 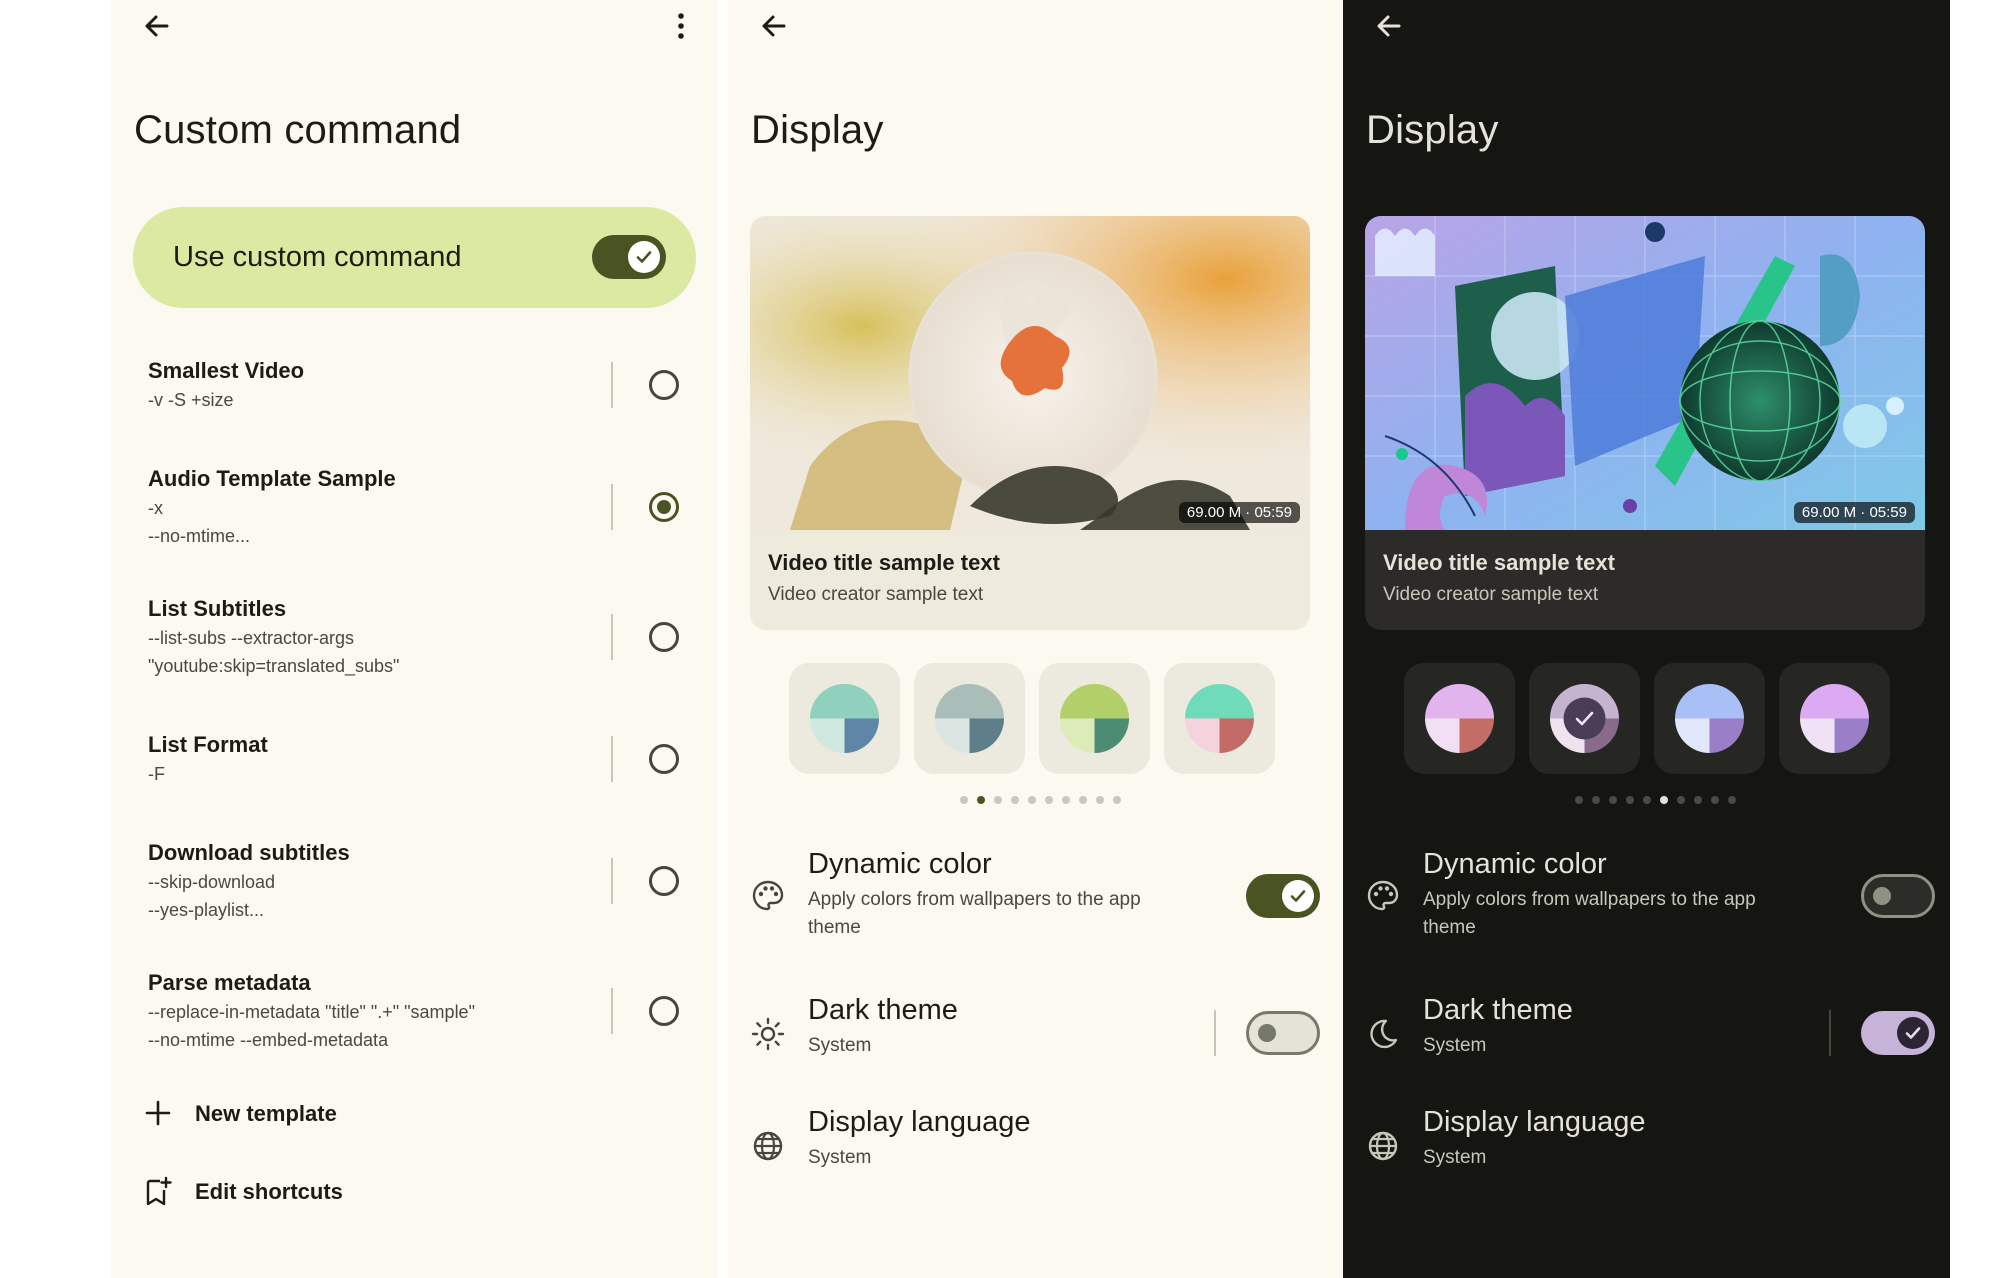 I want to click on template-args: "youtube:skip=translated_subs", so click(x=274, y=666).